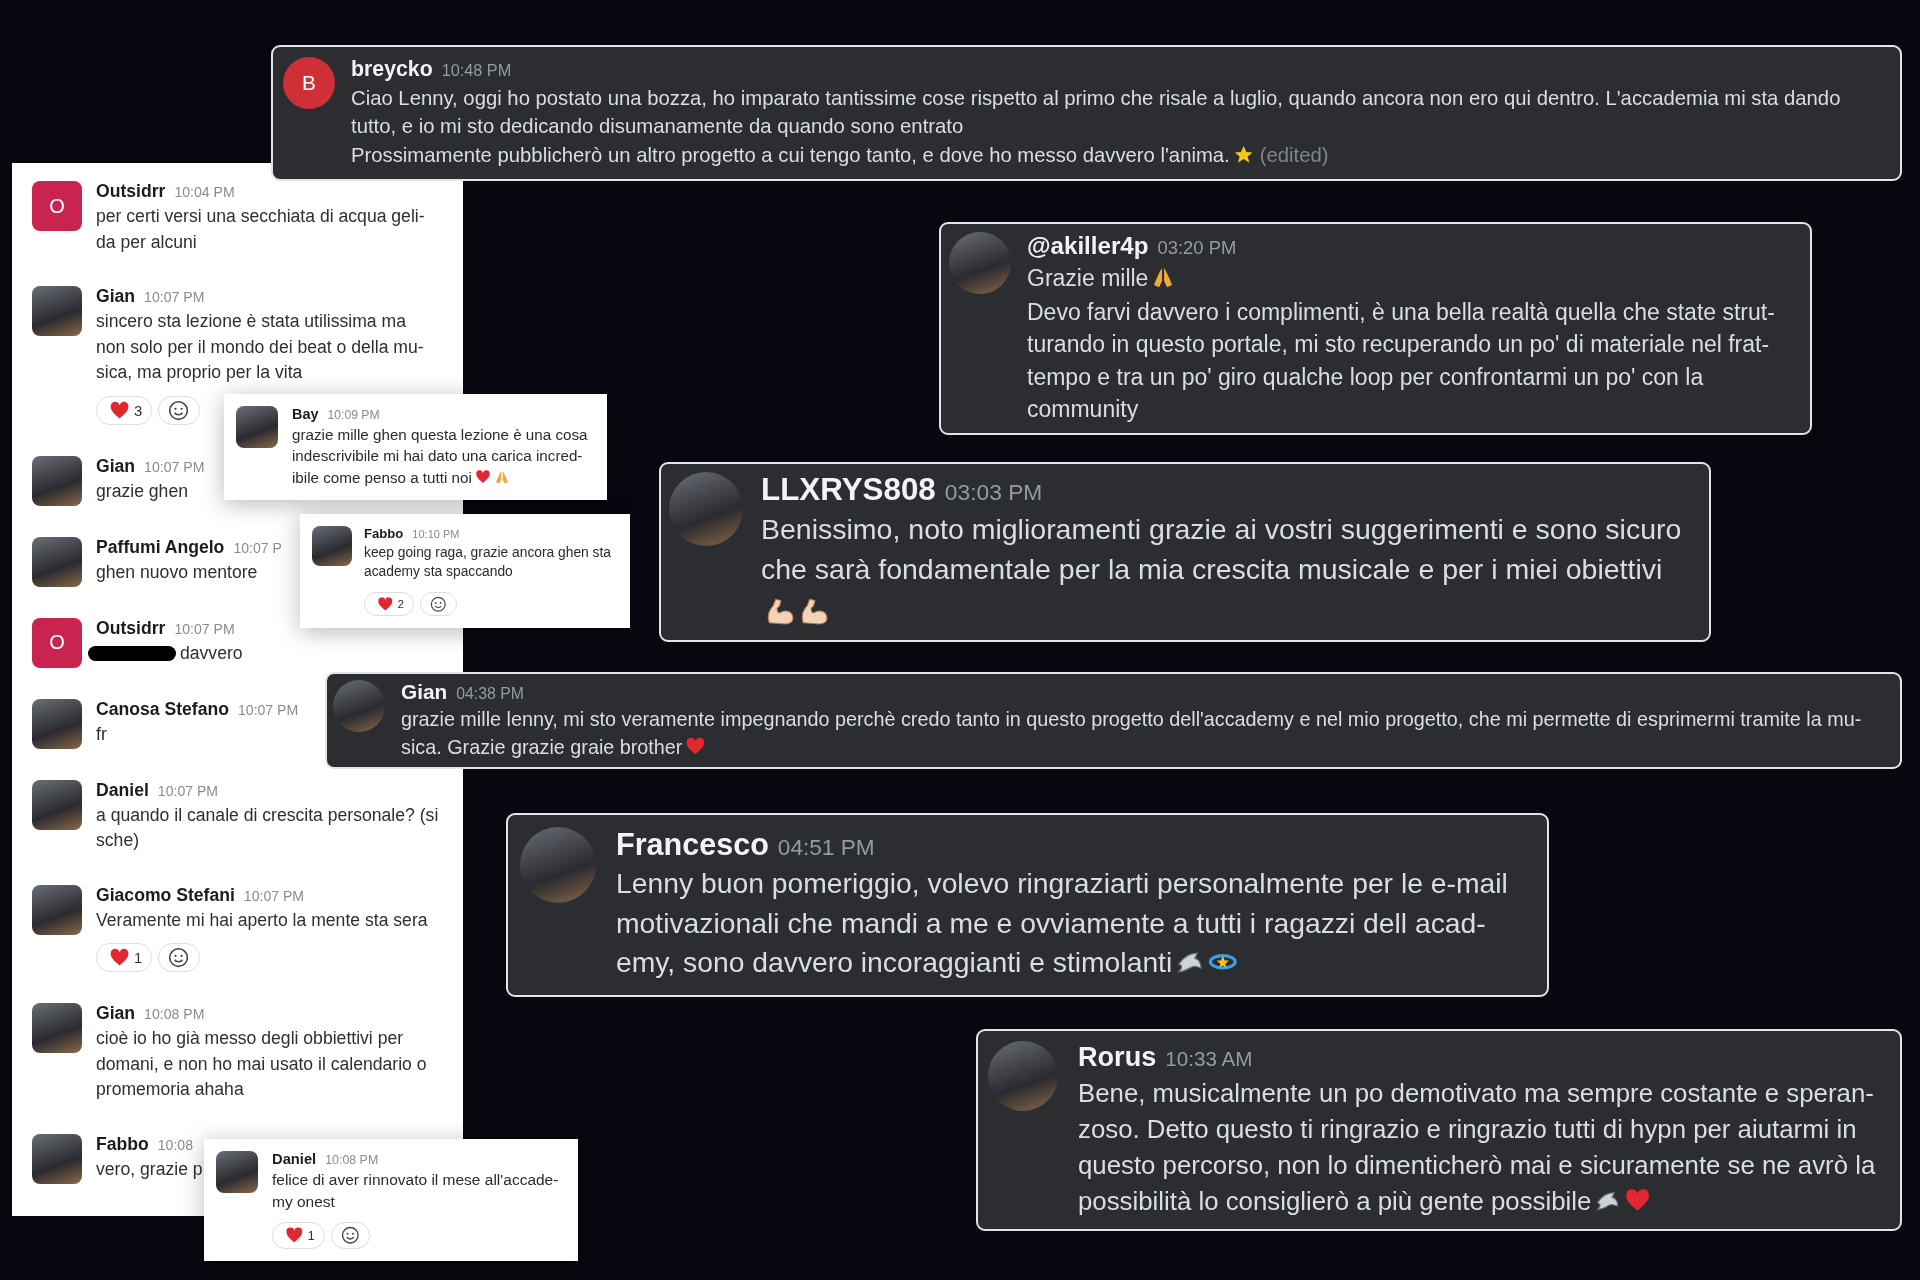  Describe the element at coordinates (146, 241) in the screenshot. I see `message-text: da per alcuni` at that location.